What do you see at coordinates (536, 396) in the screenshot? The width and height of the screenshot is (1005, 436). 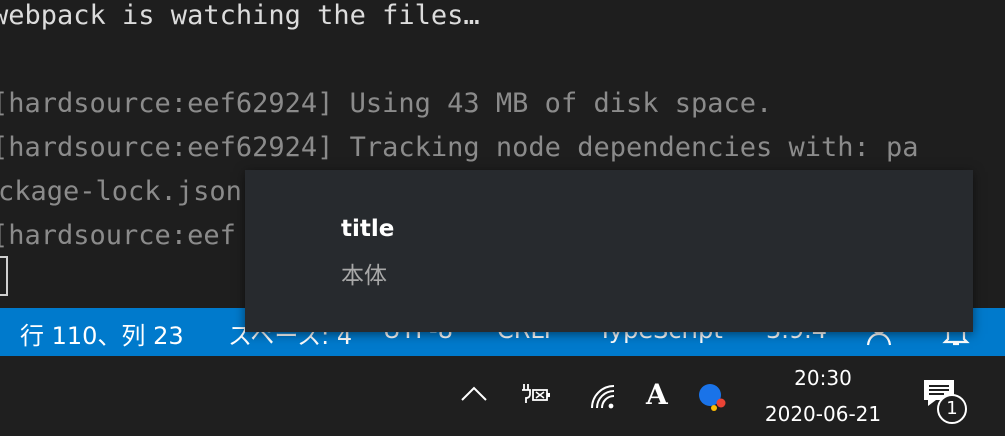 I see `battery-icon` at bounding box center [536, 396].